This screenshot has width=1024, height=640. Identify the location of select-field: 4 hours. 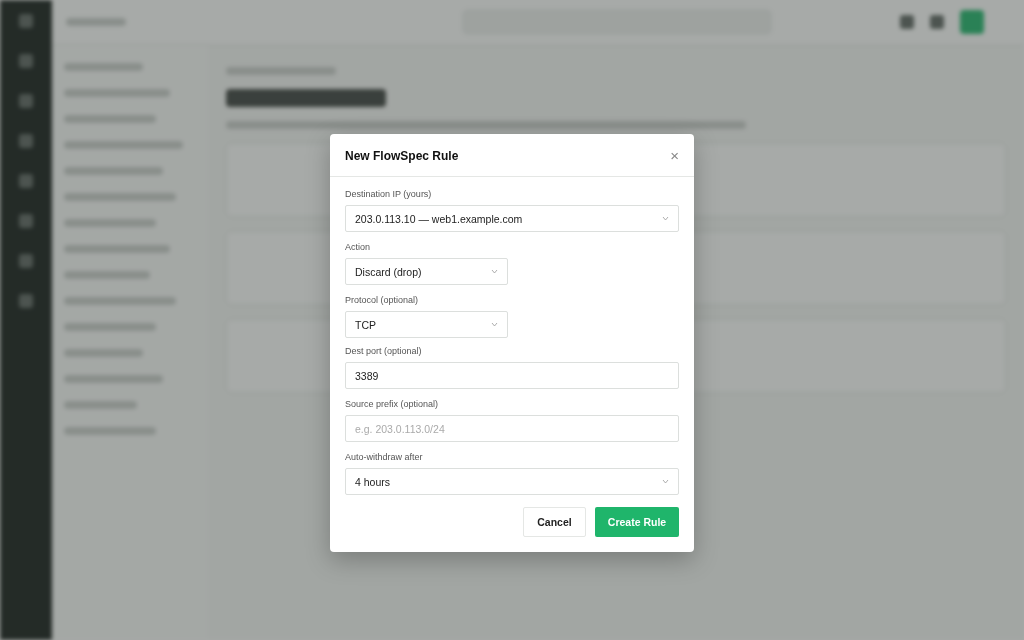
(512, 481).